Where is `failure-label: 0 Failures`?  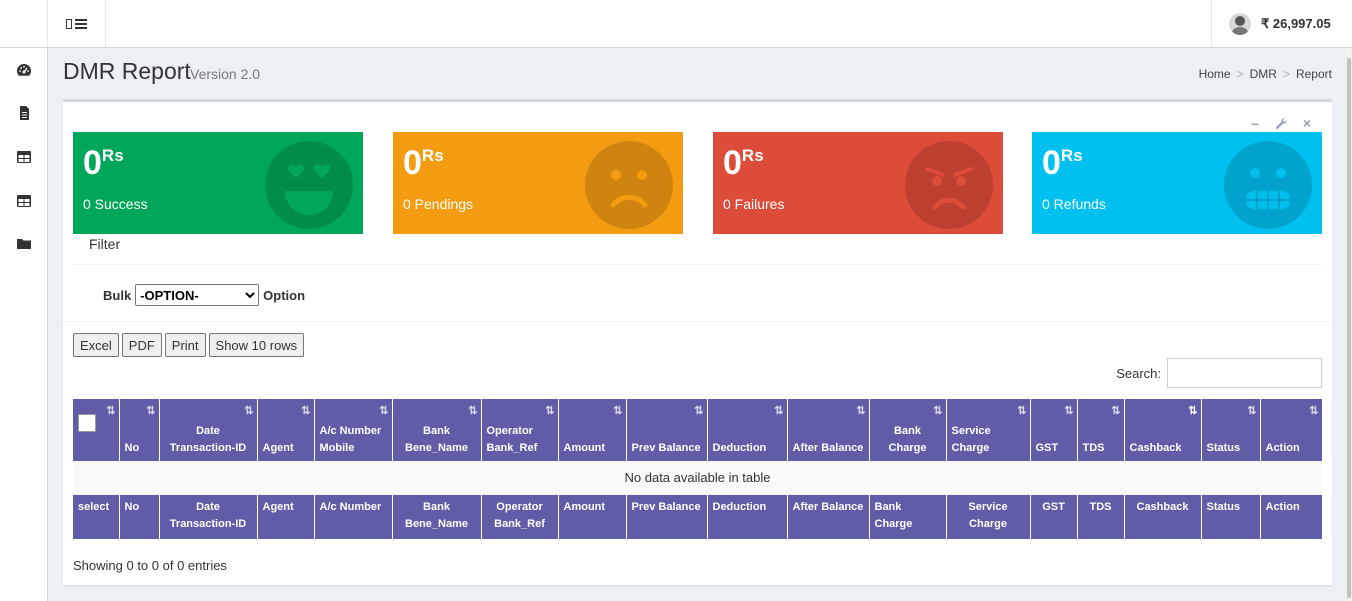 failure-label: 0 Failures is located at coordinates (754, 204).